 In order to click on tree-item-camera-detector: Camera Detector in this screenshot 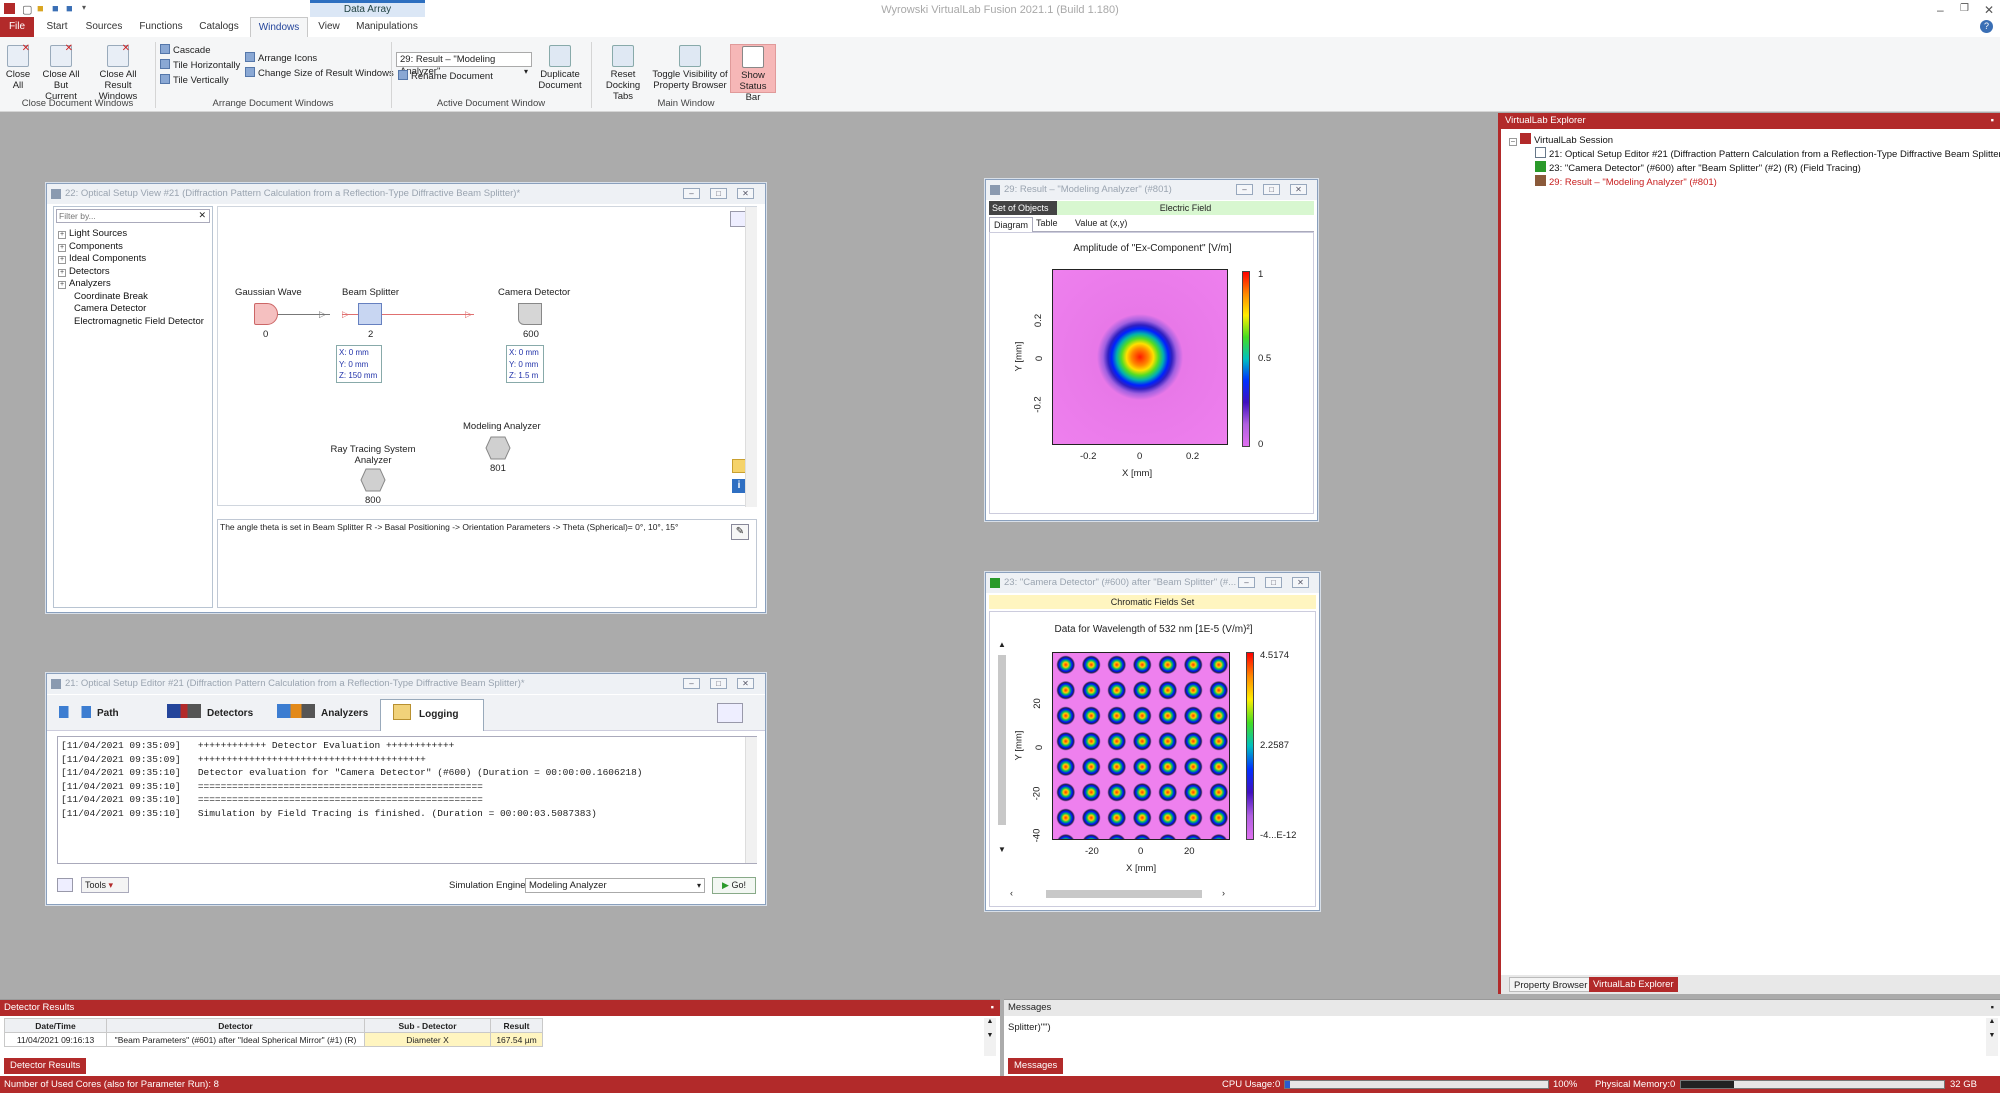, I will do `click(131, 309)`.